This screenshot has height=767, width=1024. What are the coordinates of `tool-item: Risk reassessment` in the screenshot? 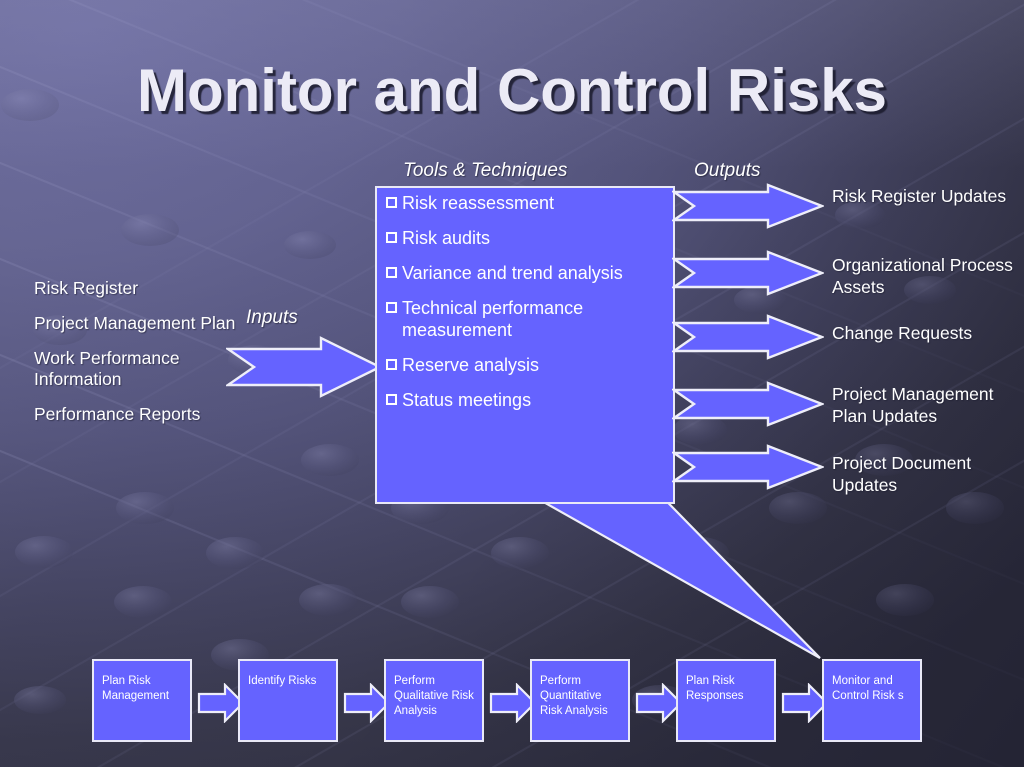 It's located at (529, 203).